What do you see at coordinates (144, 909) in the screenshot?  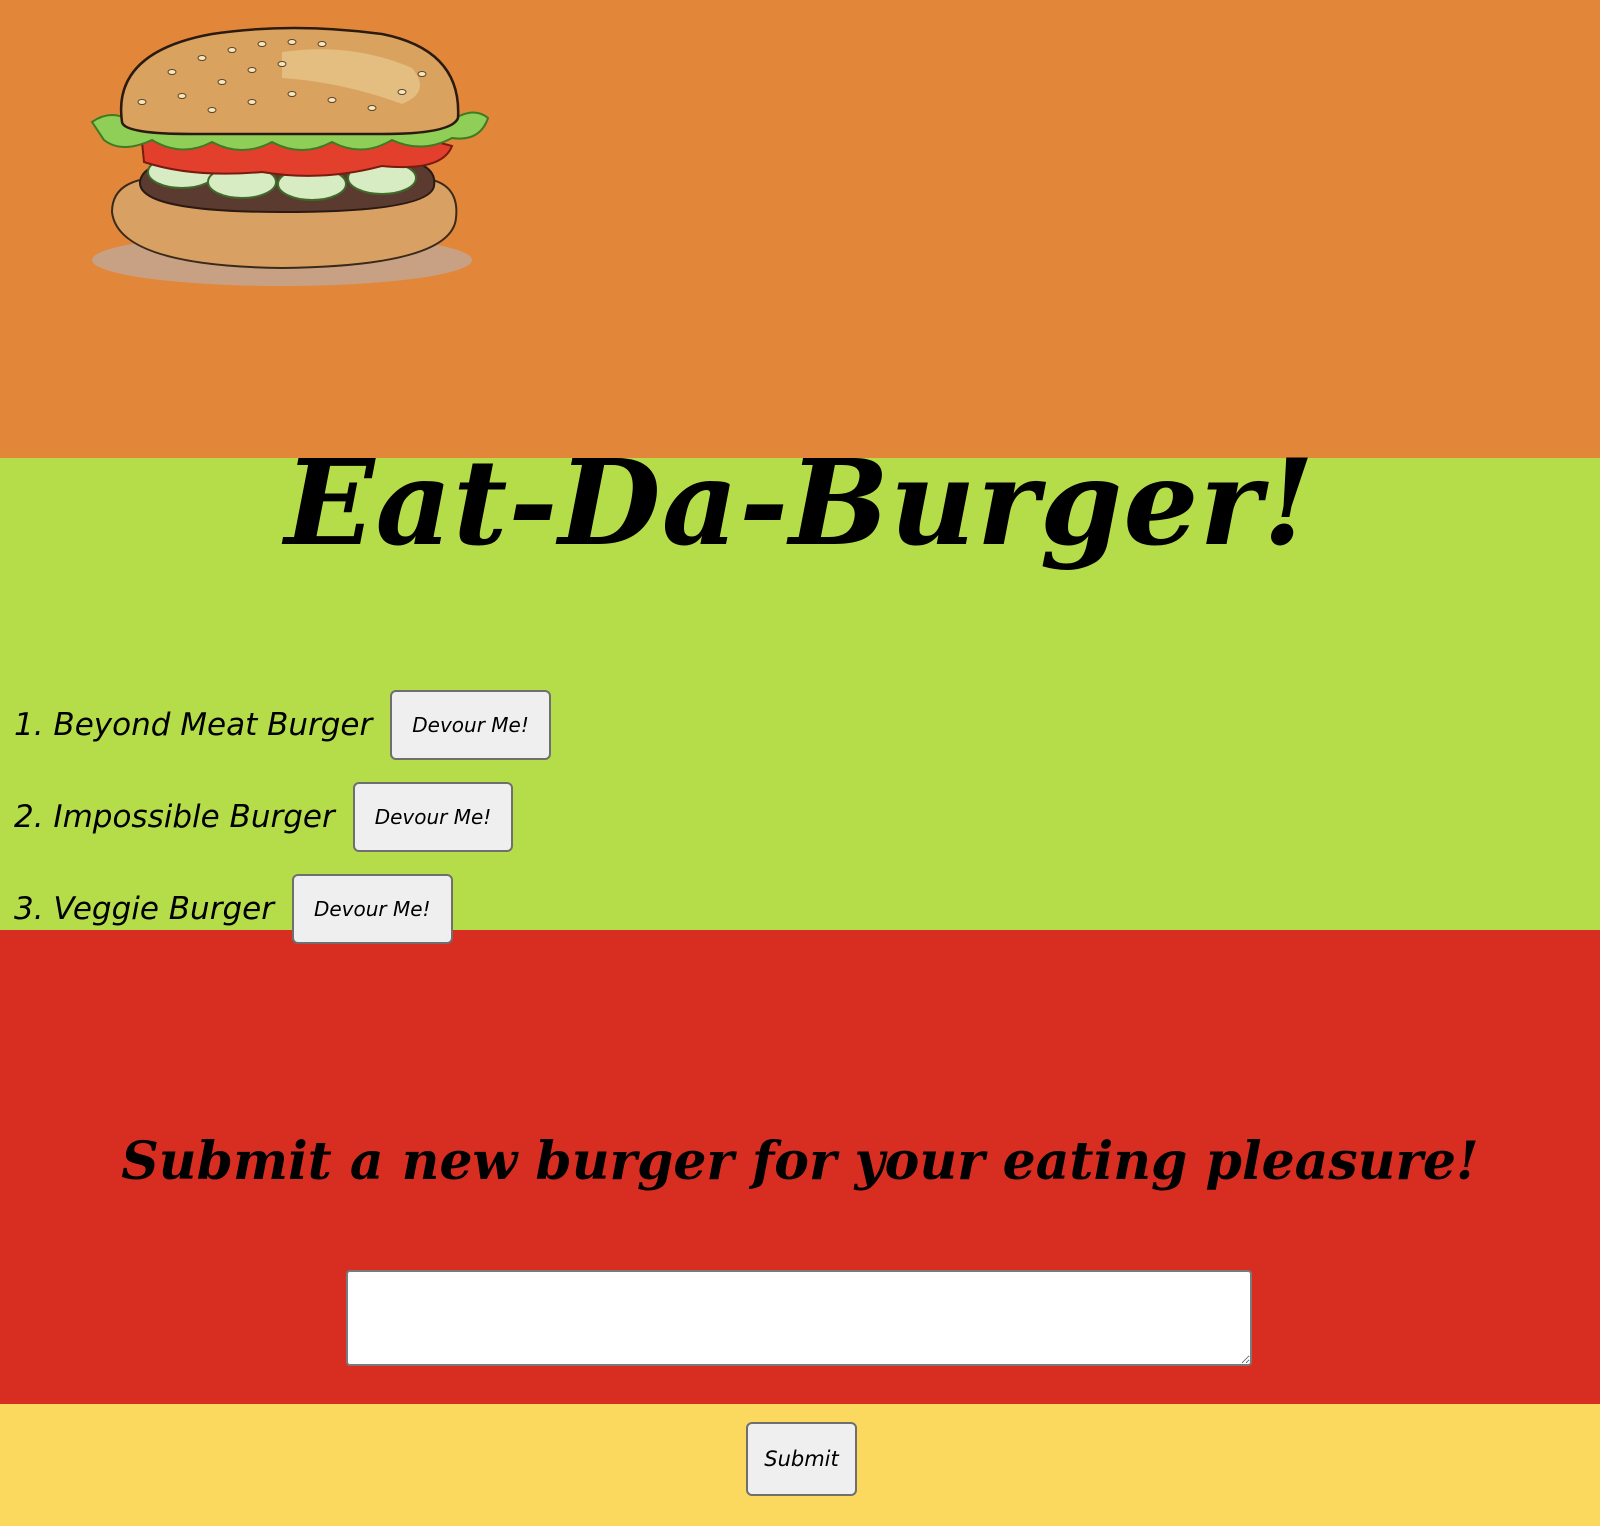 I see `burger-name: 3. Veggie Burger` at bounding box center [144, 909].